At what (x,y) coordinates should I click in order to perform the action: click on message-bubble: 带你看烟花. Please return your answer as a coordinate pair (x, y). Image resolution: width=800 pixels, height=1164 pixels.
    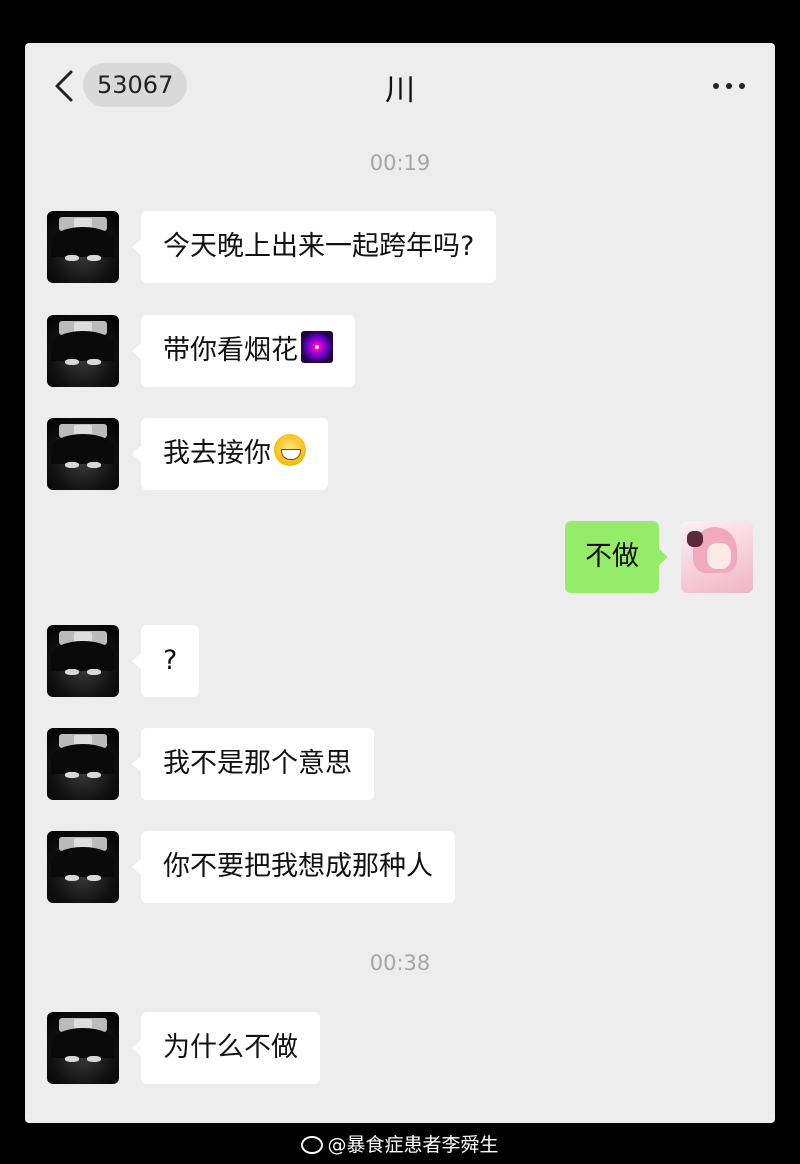
    Looking at the image, I should click on (243, 351).